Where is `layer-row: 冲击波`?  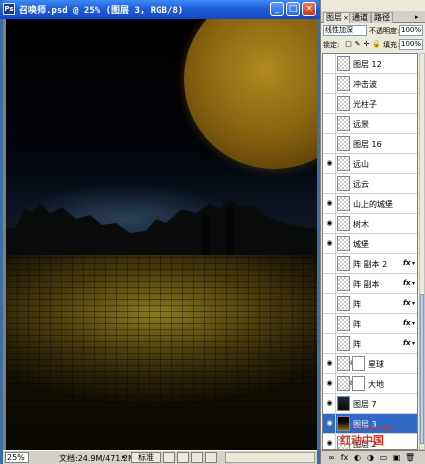 layer-row: 冲击波 is located at coordinates (370, 84).